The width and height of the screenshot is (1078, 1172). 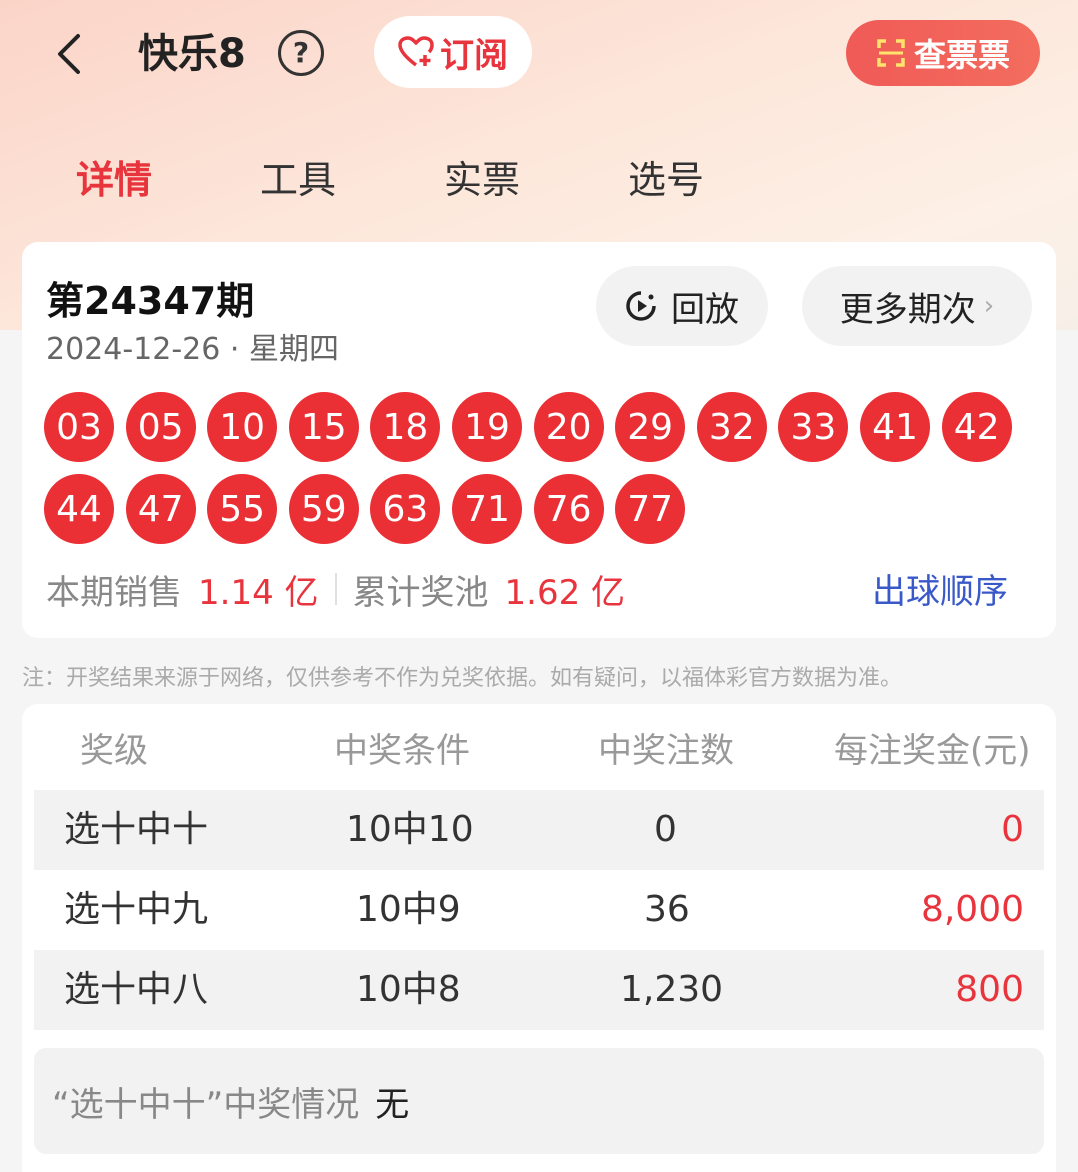 What do you see at coordinates (539, 910) in the screenshot?
I see `table-row: 选十中九 10中9 36 8,000` at bounding box center [539, 910].